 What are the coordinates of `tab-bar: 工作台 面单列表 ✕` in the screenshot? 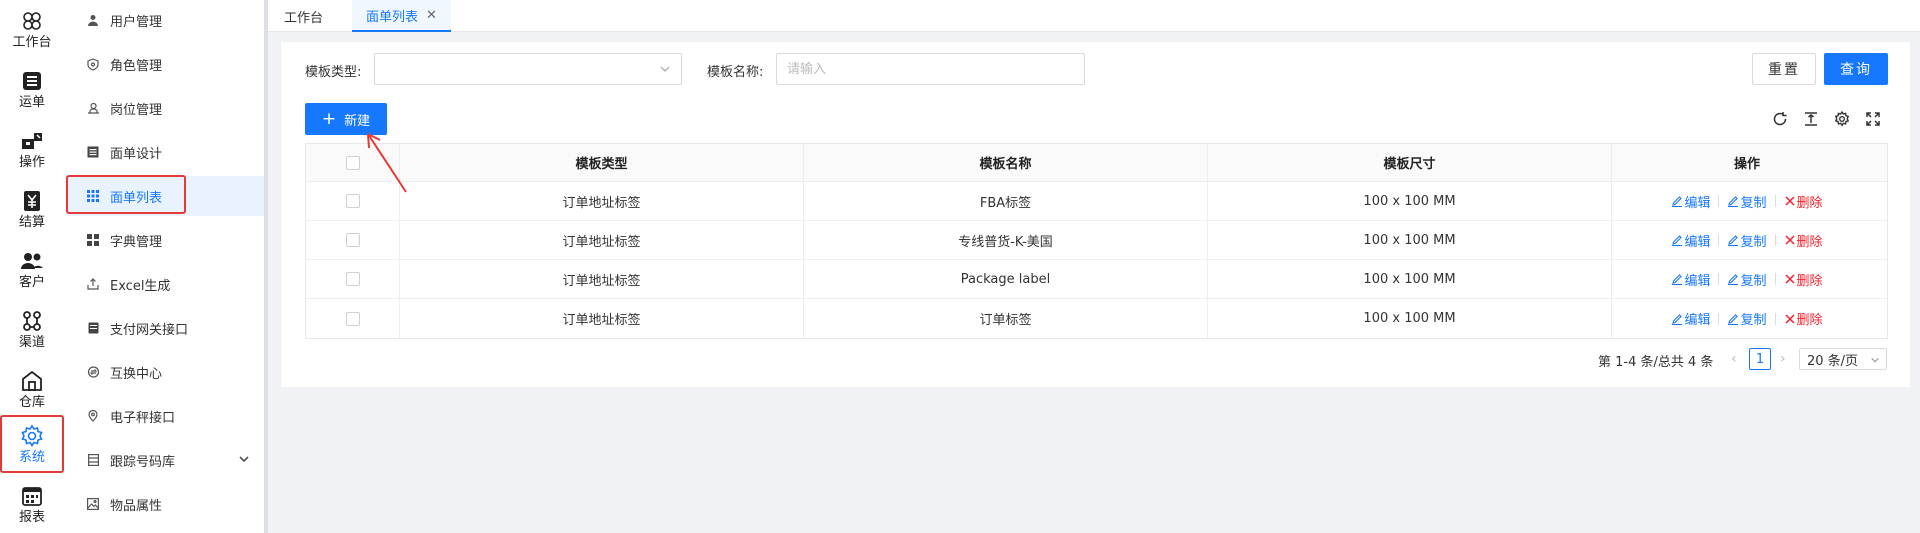 It's located at (1094, 16).